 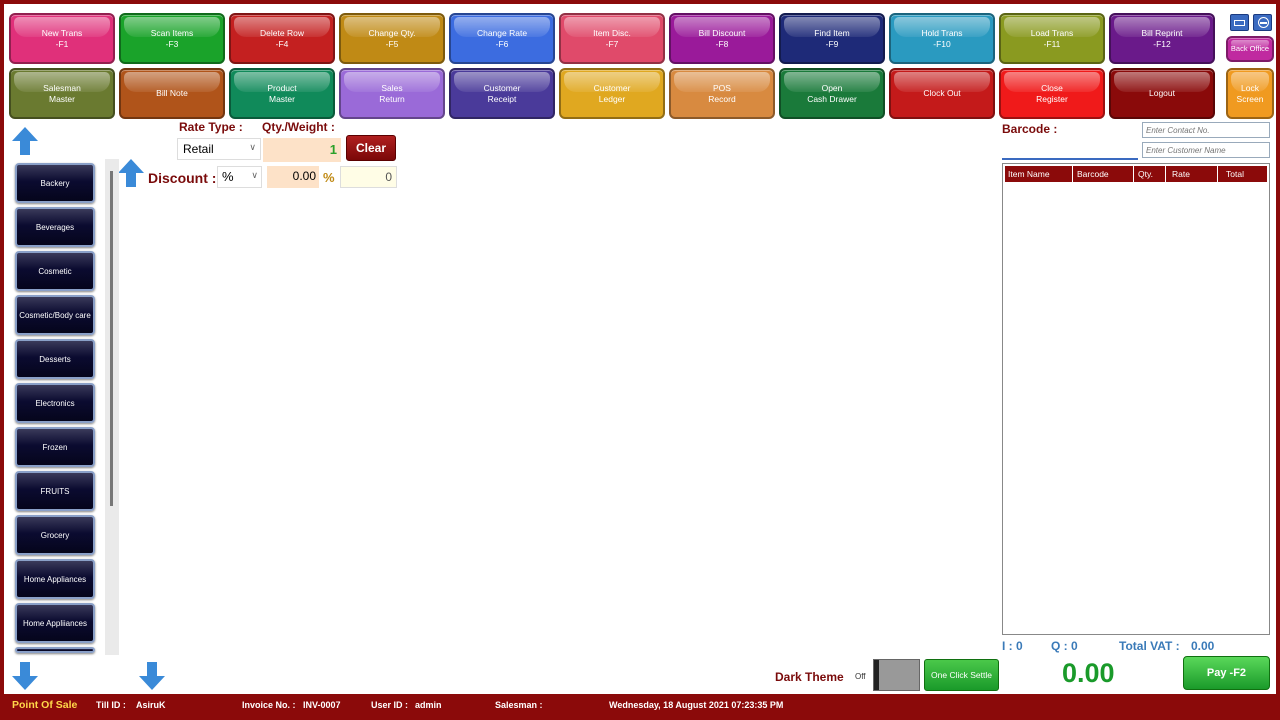 I want to click on discount-type-select: % ∨, so click(x=239, y=177).